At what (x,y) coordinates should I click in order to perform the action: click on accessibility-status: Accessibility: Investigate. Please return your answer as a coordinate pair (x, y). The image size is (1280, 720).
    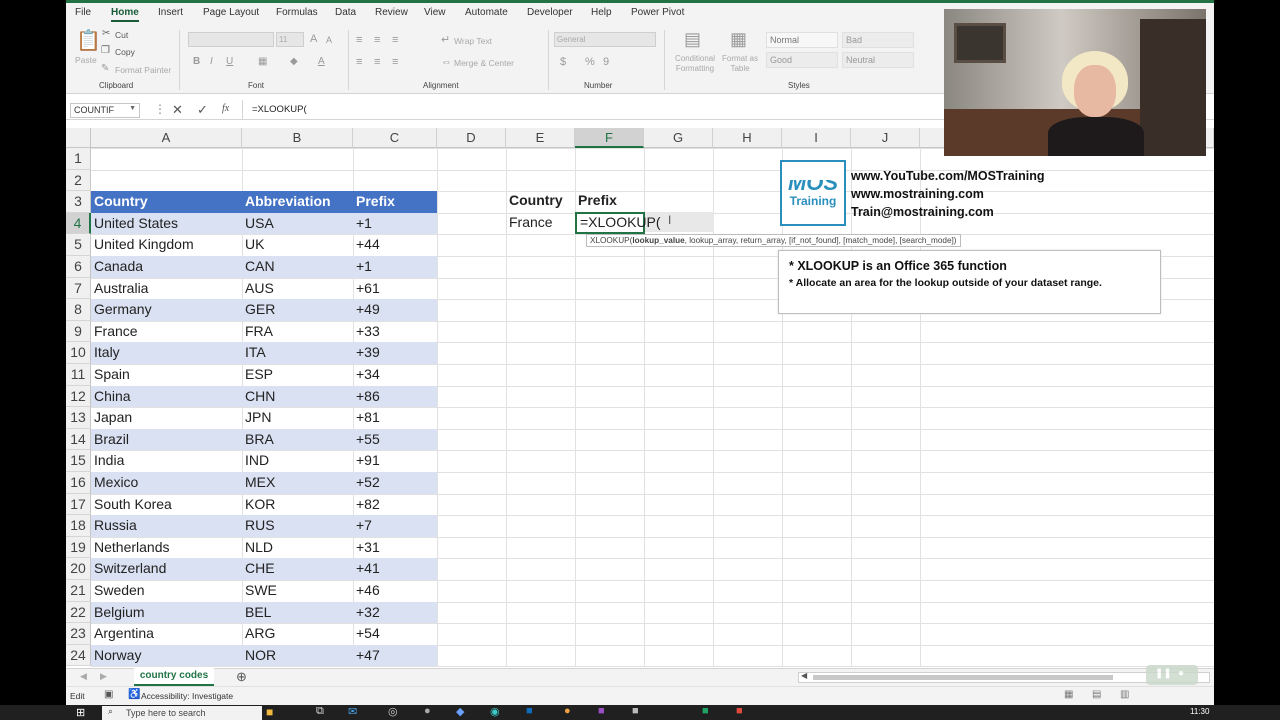
    Looking at the image, I should click on (187, 696).